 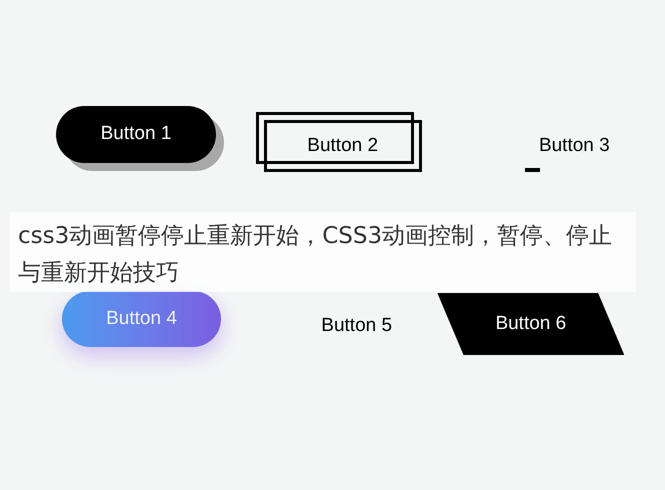 What do you see at coordinates (356, 325) in the screenshot?
I see `text-button: Button 5` at bounding box center [356, 325].